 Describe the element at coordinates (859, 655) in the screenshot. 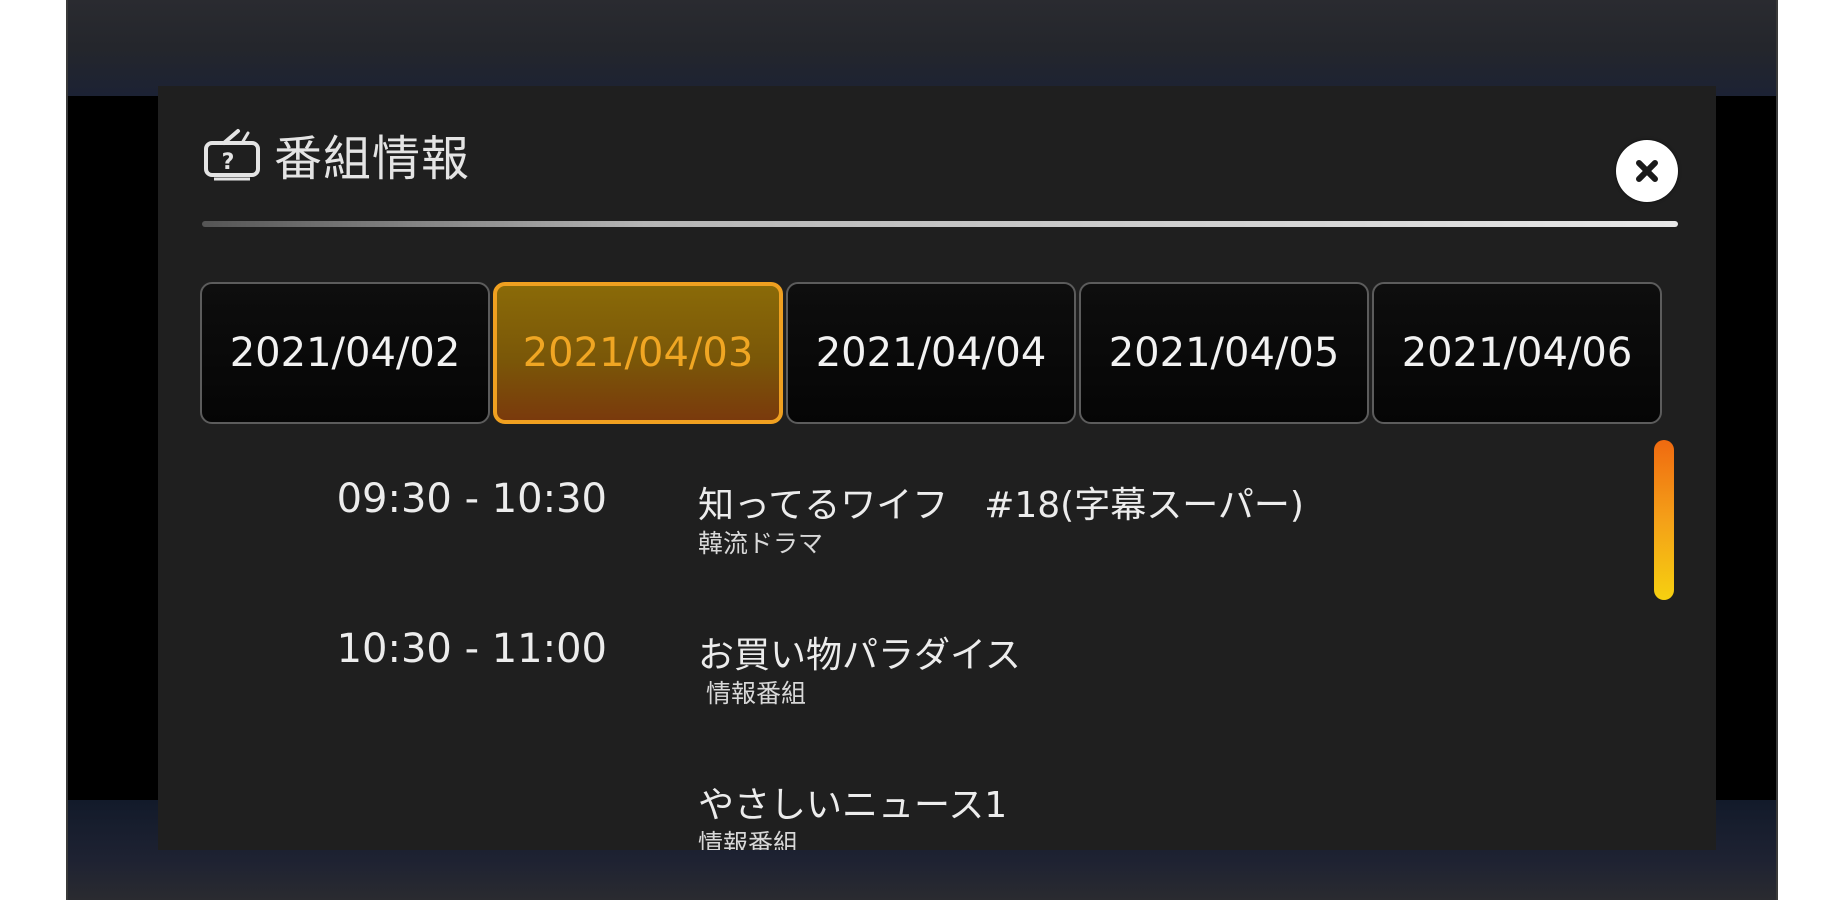

I see `program-title: お買い物パラダイス` at that location.